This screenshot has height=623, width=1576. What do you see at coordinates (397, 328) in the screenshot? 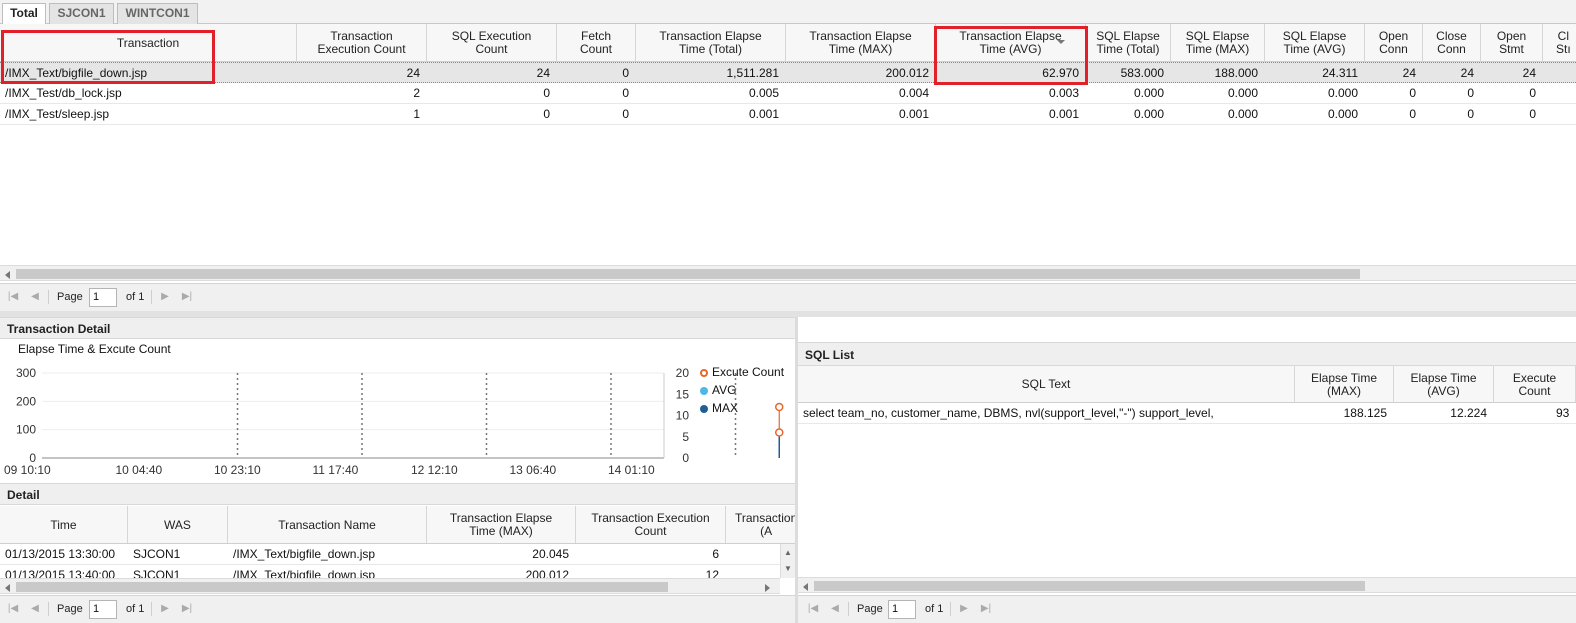
I see `transaction-detail-header: Transaction Detail` at bounding box center [397, 328].